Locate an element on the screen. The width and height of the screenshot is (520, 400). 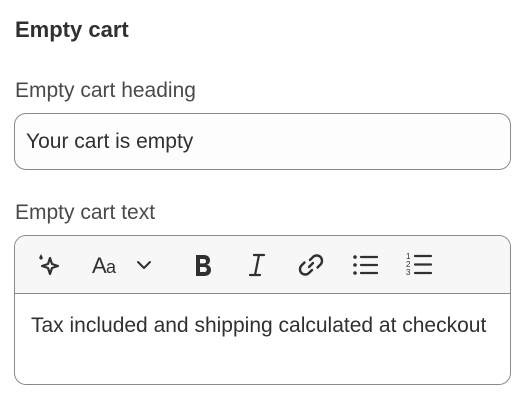
numbered-list-icon: 1 2 3 is located at coordinates (419, 264).